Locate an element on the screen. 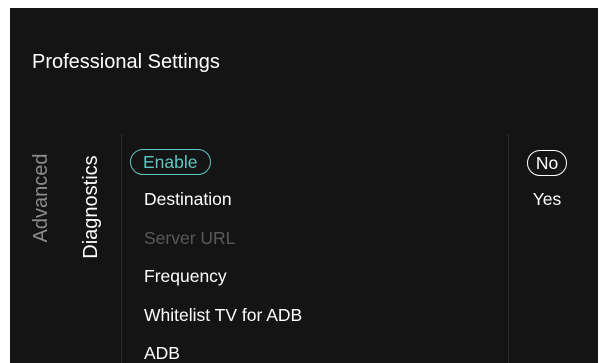 The image size is (608, 363). option-no: No is located at coordinates (547, 162).